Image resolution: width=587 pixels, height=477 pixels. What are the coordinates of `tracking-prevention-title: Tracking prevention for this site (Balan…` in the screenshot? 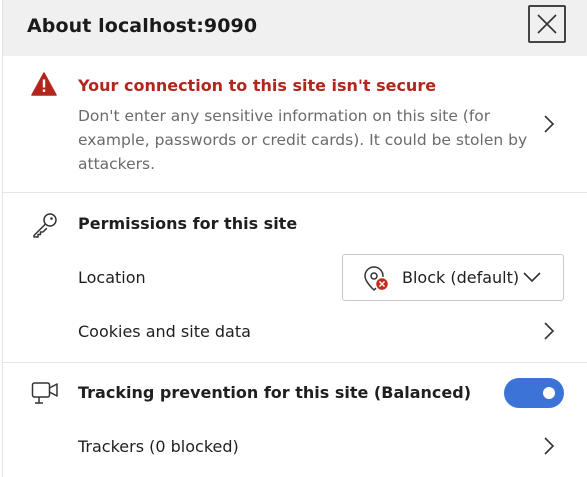 It's located at (275, 392).